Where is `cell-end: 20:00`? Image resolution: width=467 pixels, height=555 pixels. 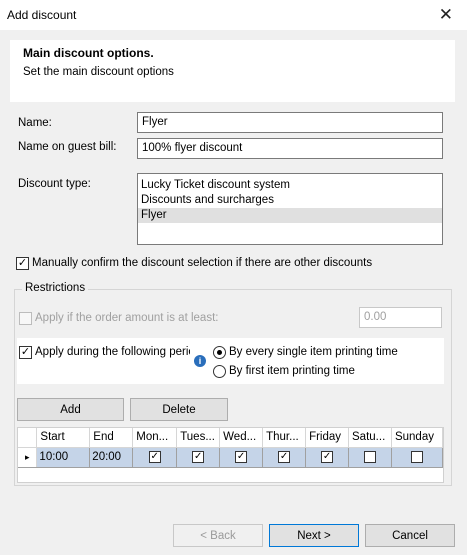
cell-end: 20:00 is located at coordinates (111, 457).